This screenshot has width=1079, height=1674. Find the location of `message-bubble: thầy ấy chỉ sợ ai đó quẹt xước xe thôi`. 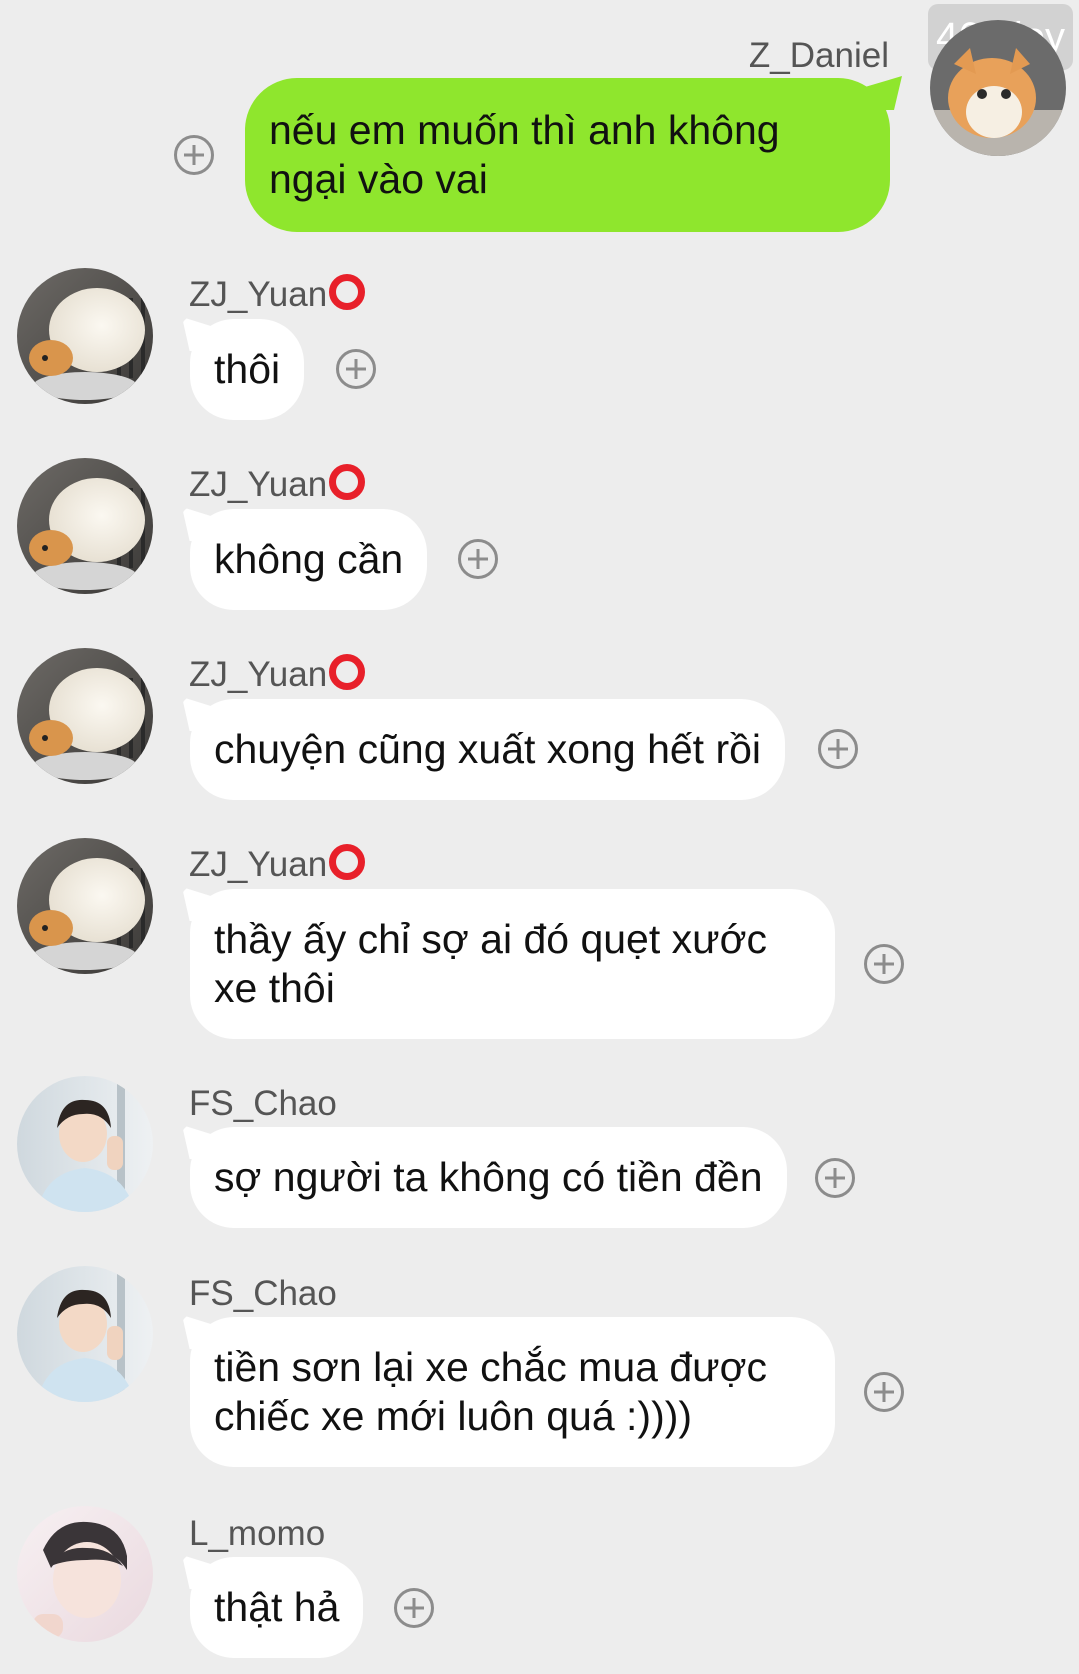

message-bubble: thầy ấy chỉ sợ ai đó quẹt xước xe thôi is located at coordinates (512, 964).